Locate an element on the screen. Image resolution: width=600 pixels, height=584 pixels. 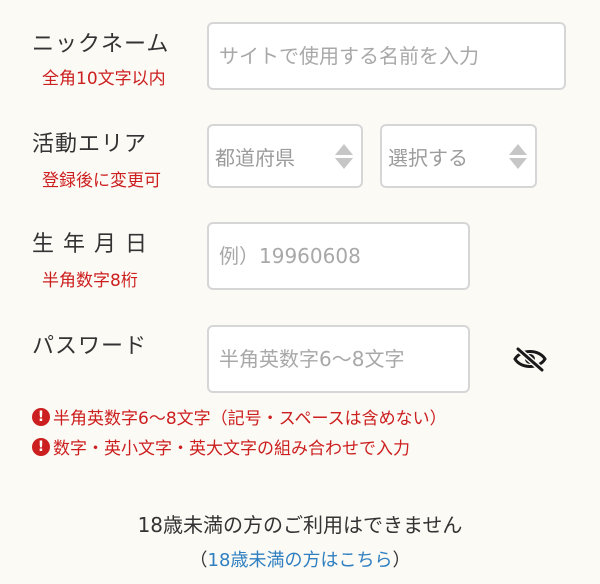
area-hint: 登録後に変更可 is located at coordinates (101, 181).